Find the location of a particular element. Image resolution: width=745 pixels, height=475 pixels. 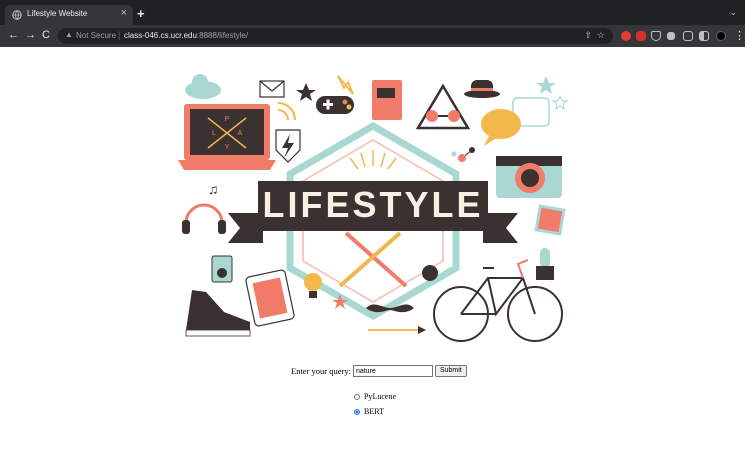

book-icon is located at coordinates (387, 100).